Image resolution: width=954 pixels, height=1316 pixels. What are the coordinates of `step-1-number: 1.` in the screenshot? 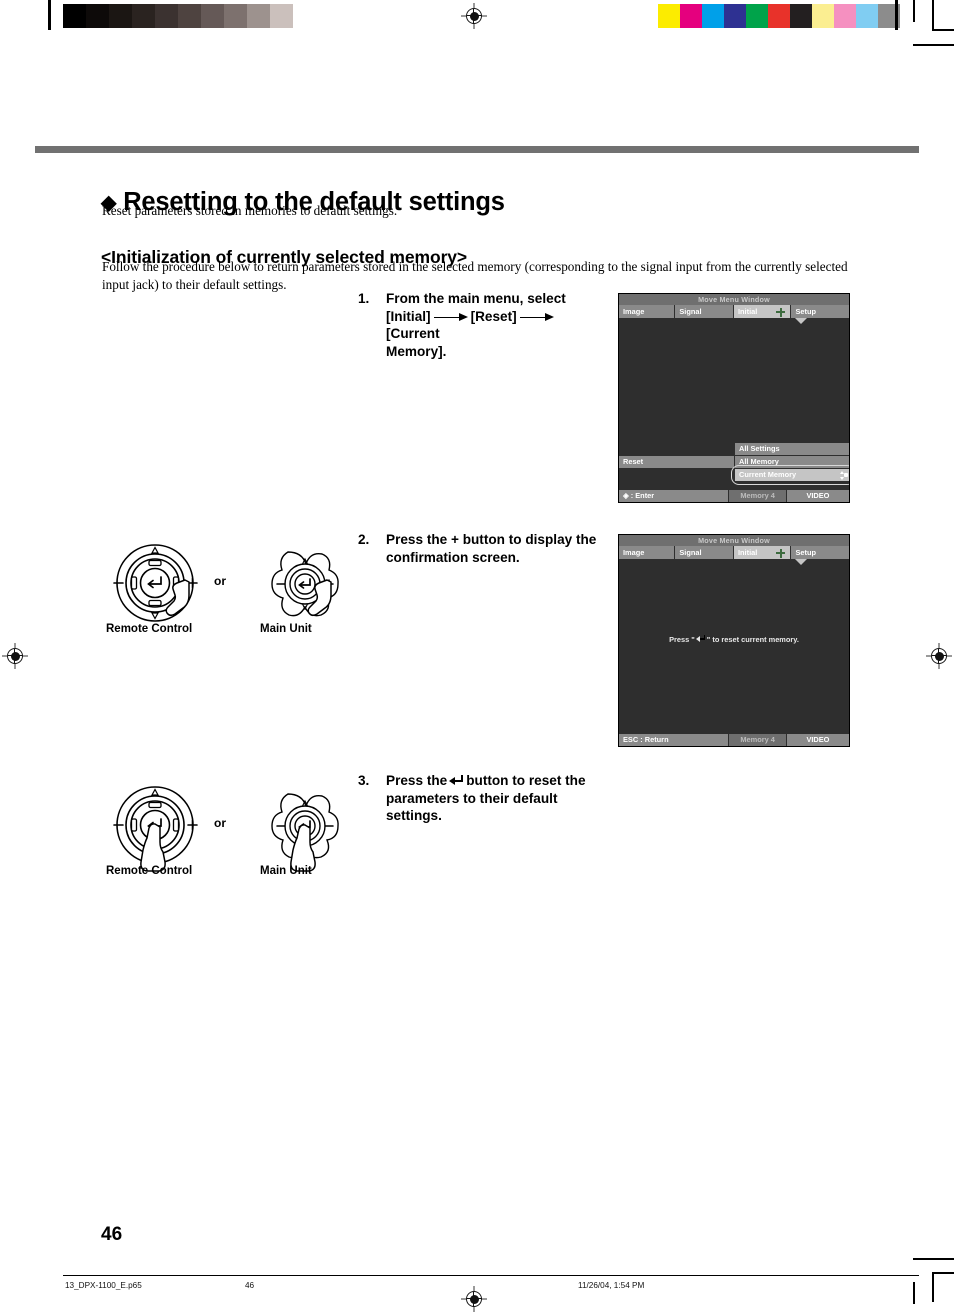 It's located at (364, 298).